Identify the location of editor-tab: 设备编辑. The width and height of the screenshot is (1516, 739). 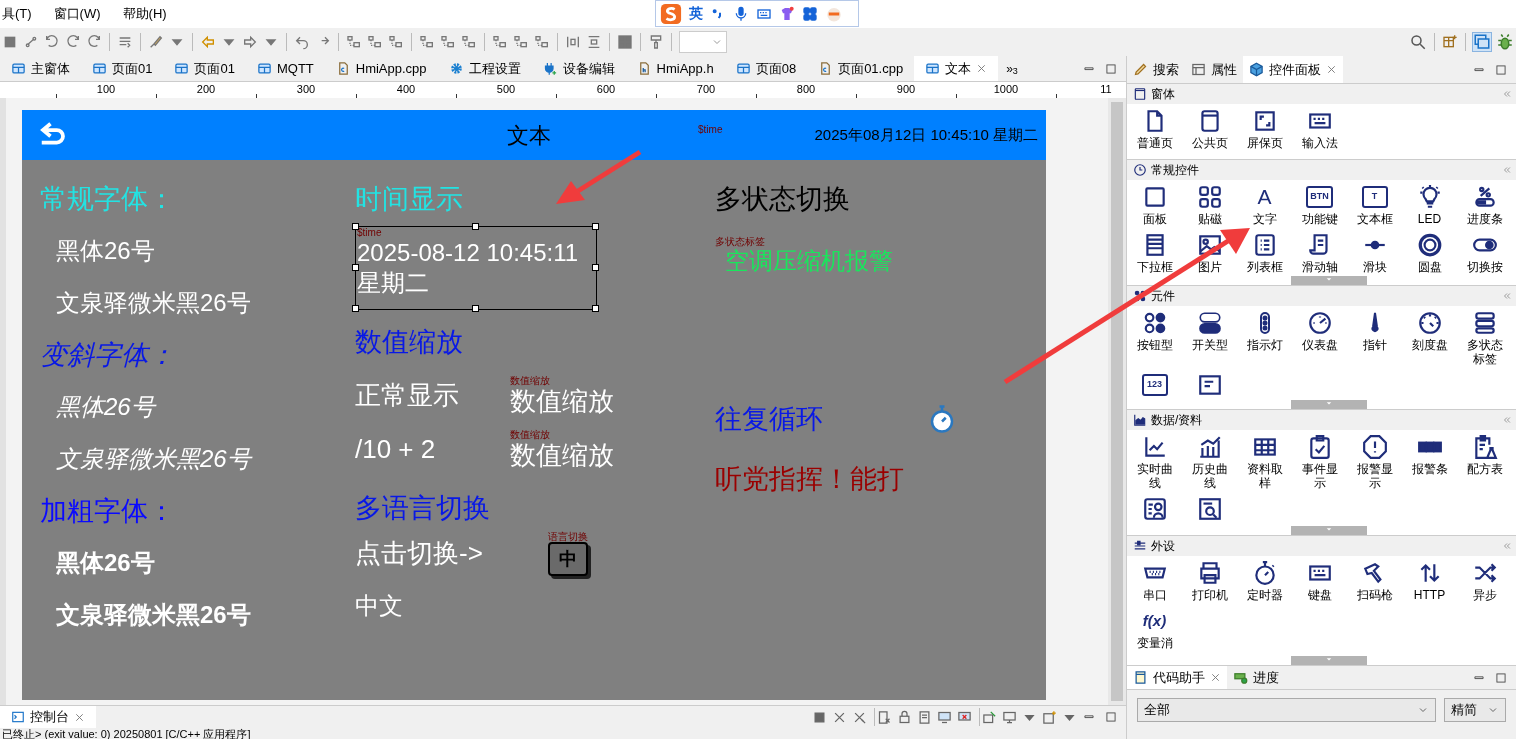
(578, 68).